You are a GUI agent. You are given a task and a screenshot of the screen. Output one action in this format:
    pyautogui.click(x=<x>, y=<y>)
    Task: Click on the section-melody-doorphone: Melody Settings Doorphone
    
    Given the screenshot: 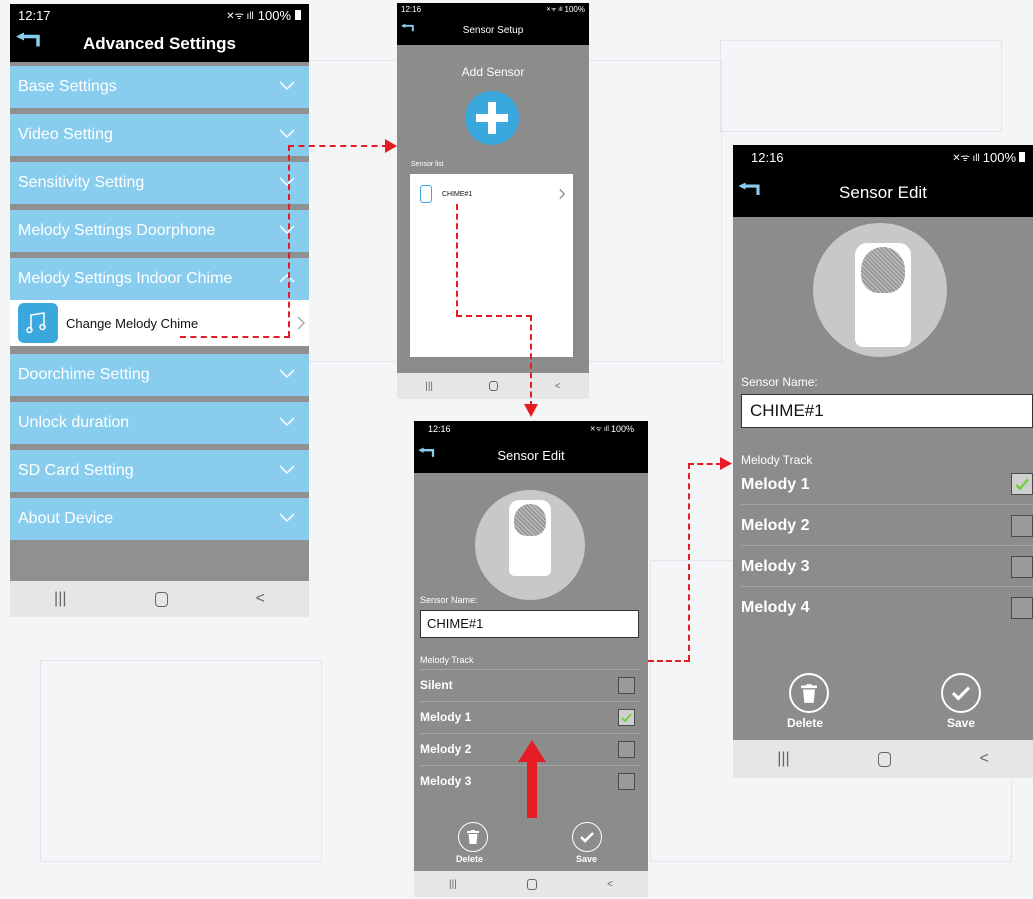 What is the action you would take?
    pyautogui.click(x=159, y=231)
    